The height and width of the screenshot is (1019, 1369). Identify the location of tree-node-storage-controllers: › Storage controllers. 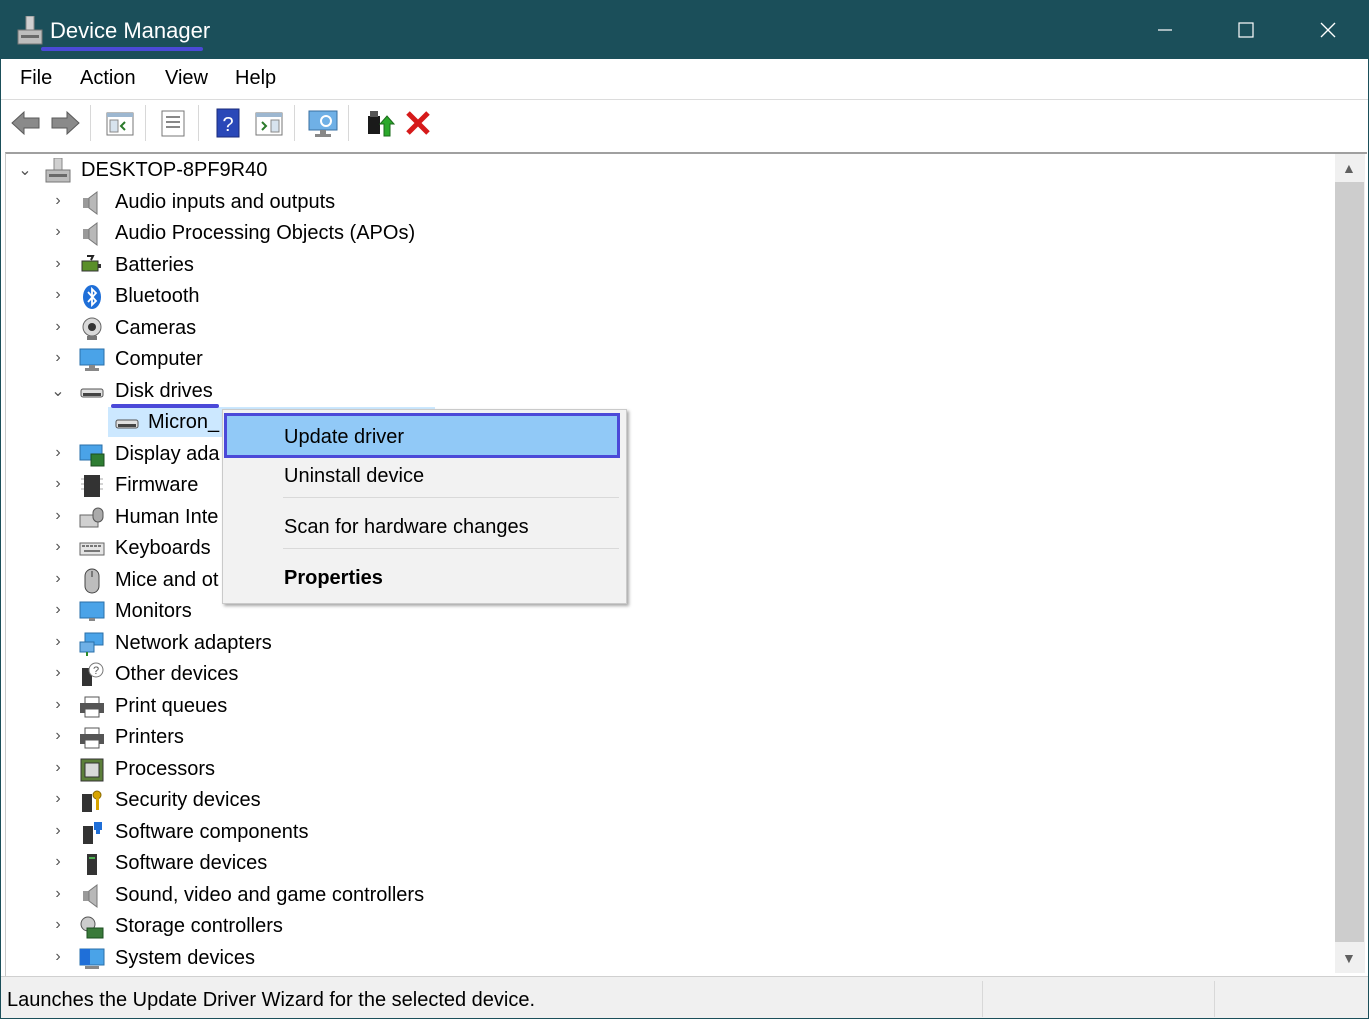
(666, 927).